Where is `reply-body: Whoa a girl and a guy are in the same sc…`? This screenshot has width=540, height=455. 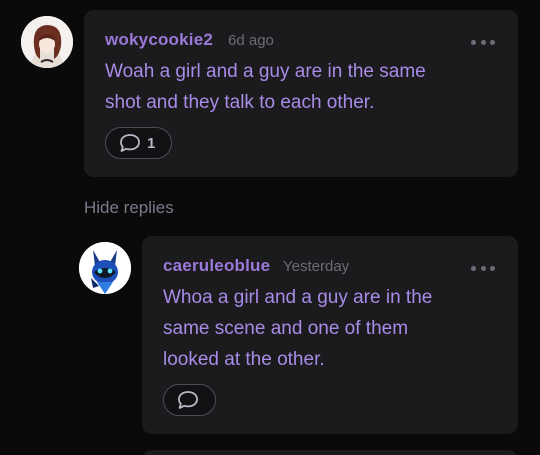 reply-body: Whoa a girl and a guy are in the same sc… is located at coordinates (297, 328).